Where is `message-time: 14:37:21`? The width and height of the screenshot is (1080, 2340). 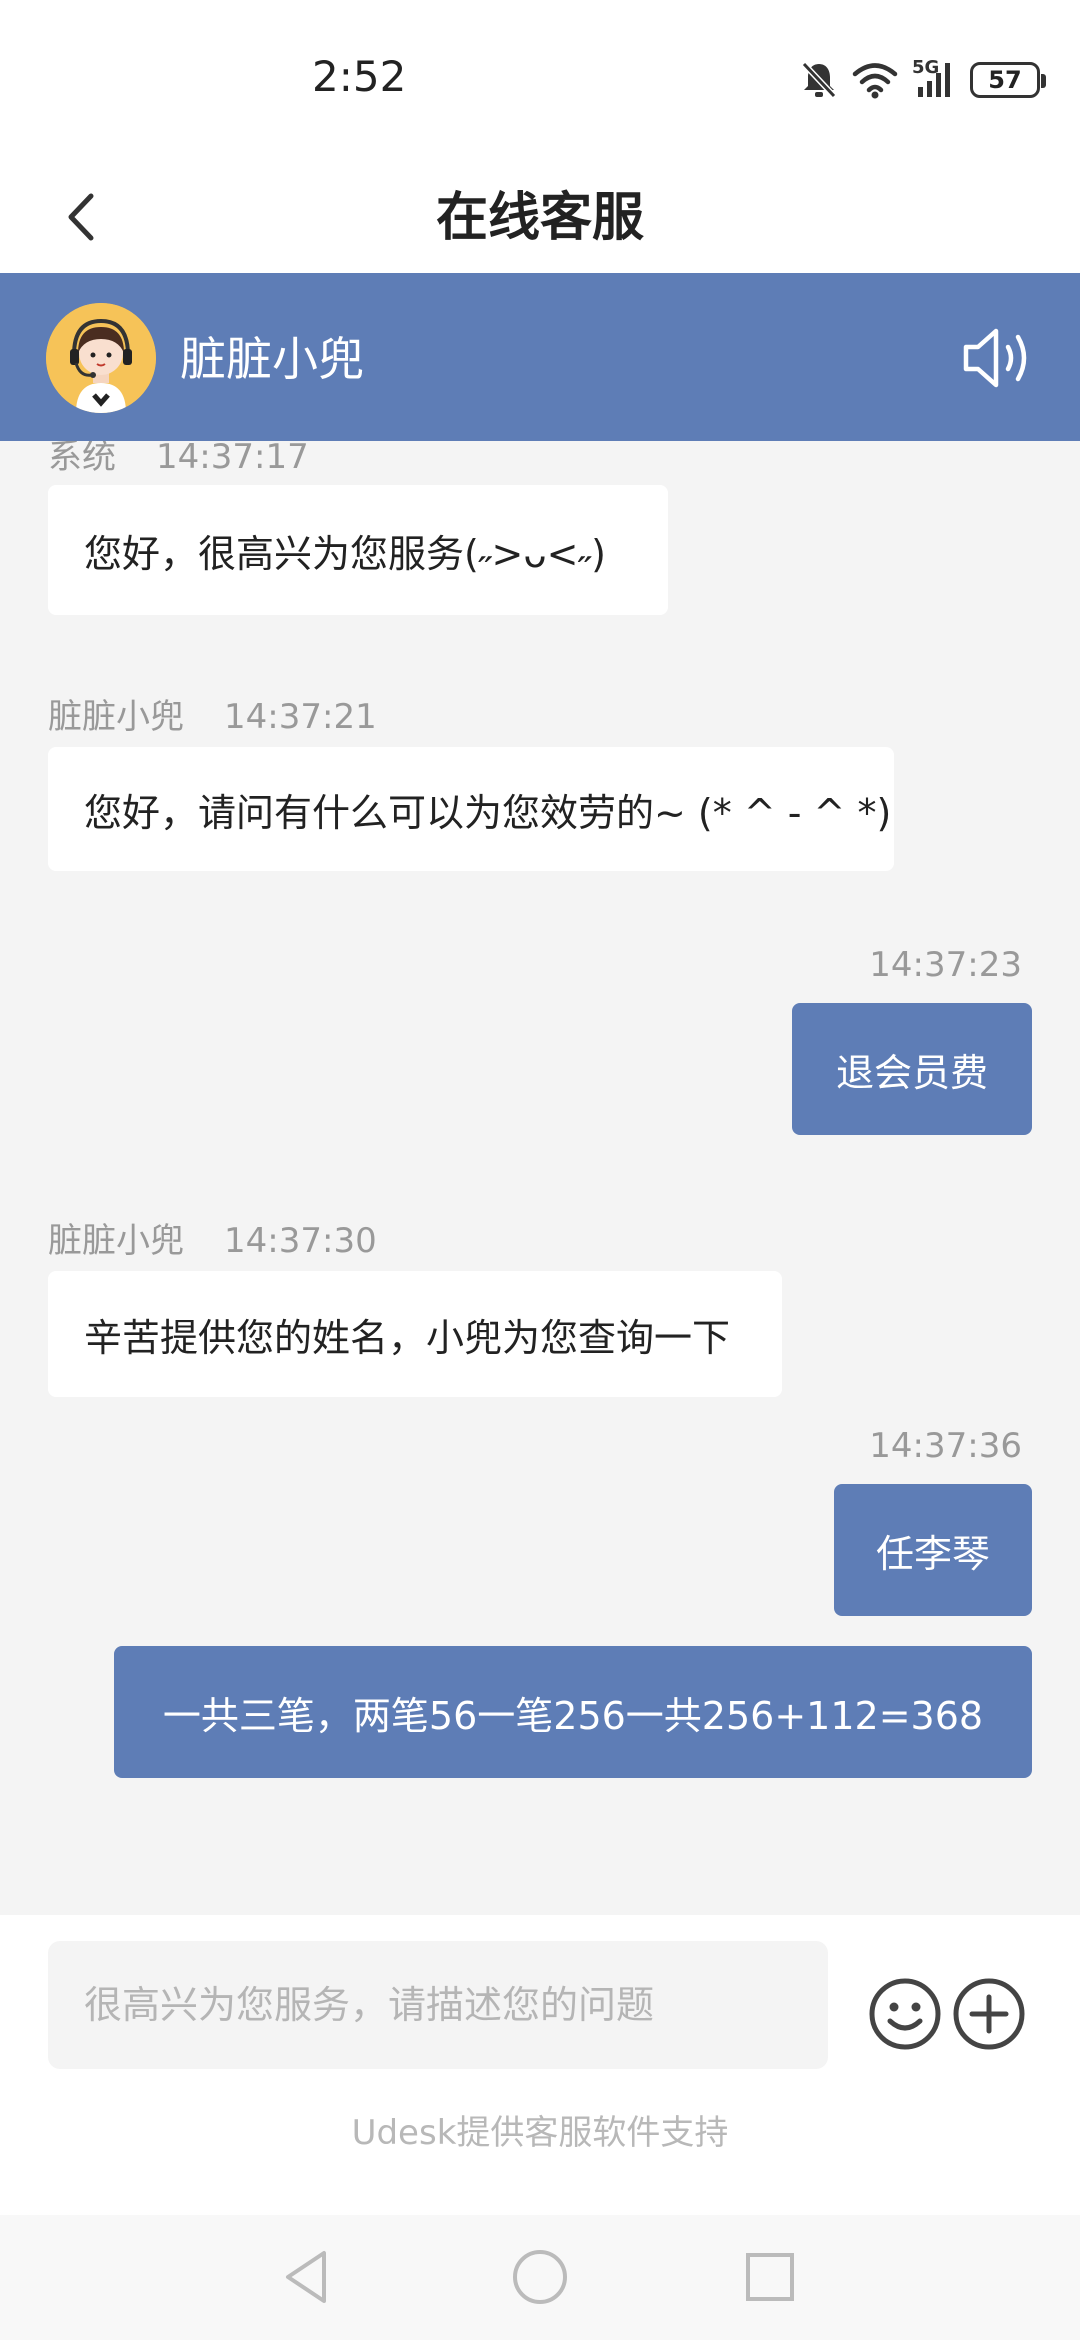
message-time: 14:37:21 is located at coordinates (300, 717).